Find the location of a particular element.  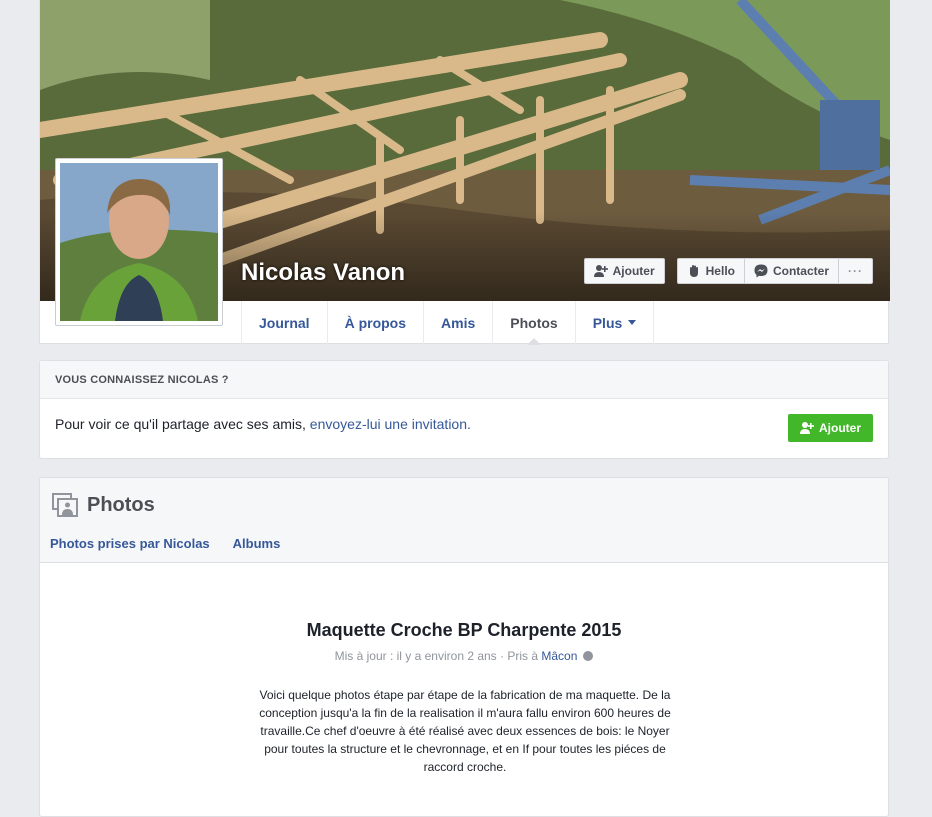

tab-about: À propos is located at coordinates (376, 322).